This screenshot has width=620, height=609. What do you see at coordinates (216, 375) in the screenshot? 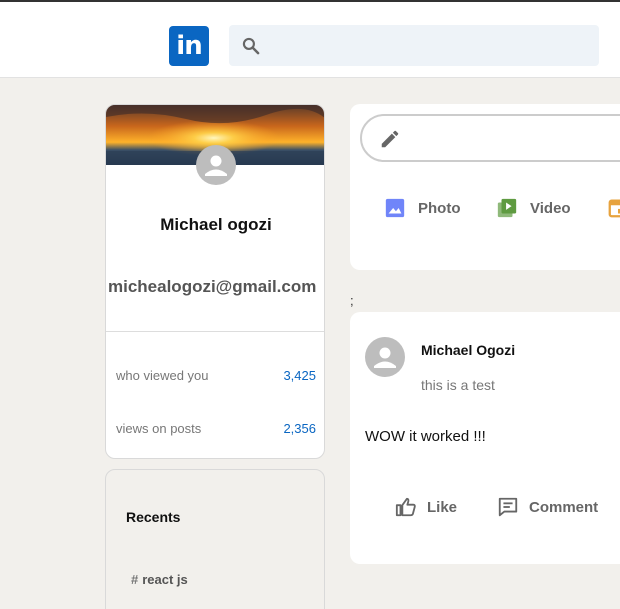
I see `stat-who-viewed: who viewed you 3,425` at bounding box center [216, 375].